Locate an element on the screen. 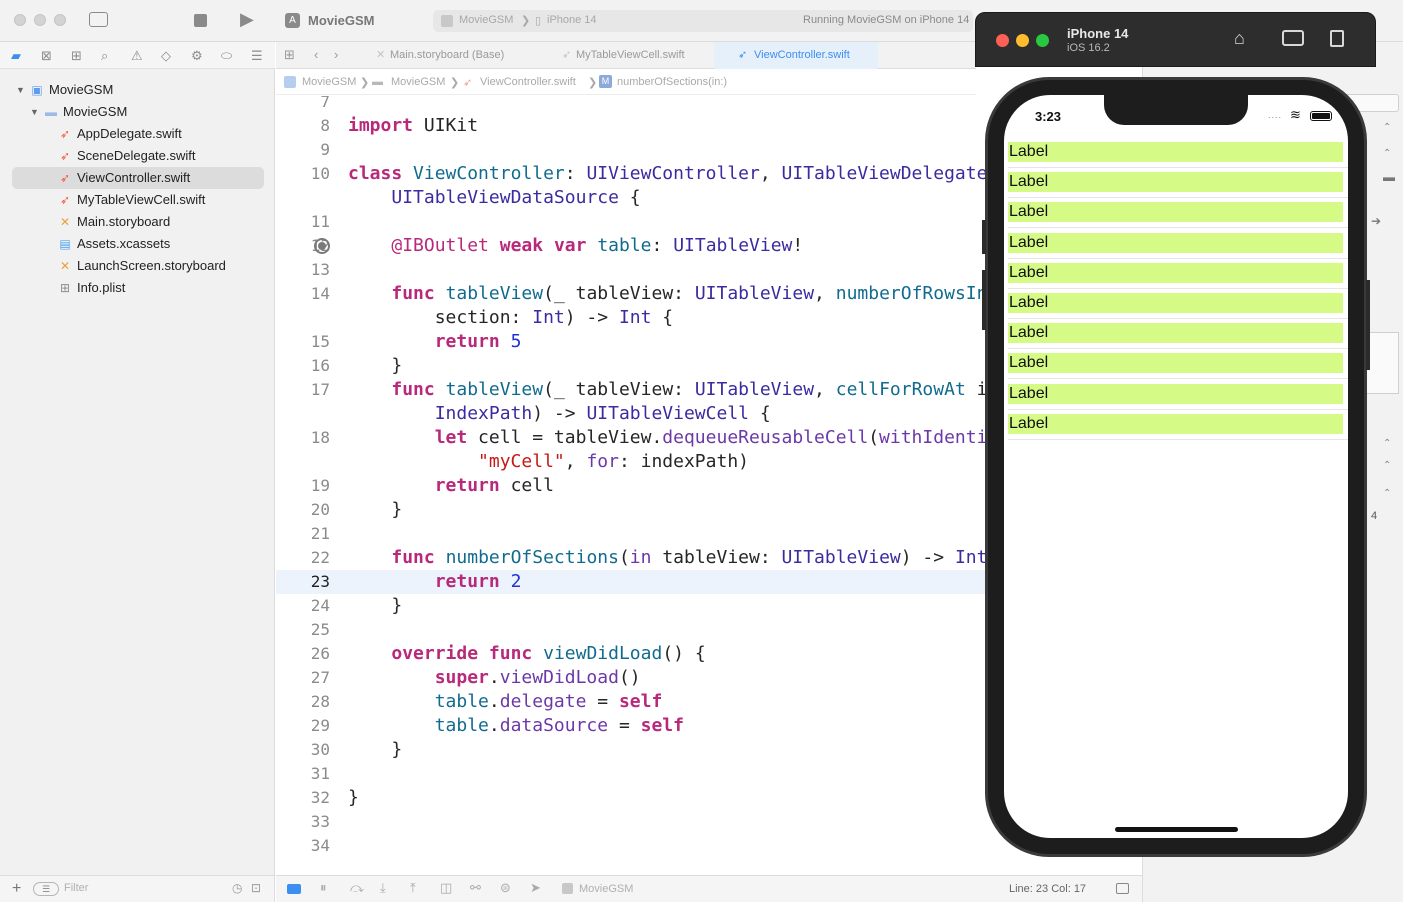  line-number: 29 is located at coordinates (303, 726).